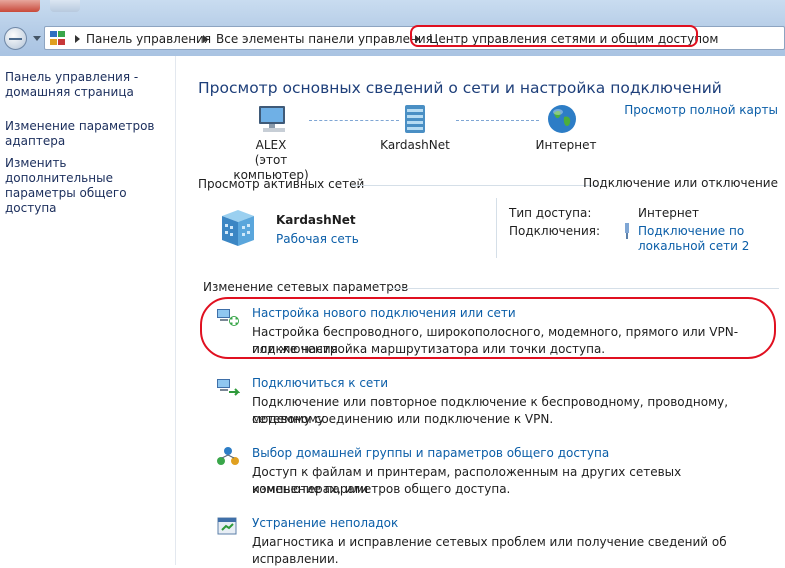 The width and height of the screenshot is (785, 568). I want to click on computer-icon, so click(272, 119).